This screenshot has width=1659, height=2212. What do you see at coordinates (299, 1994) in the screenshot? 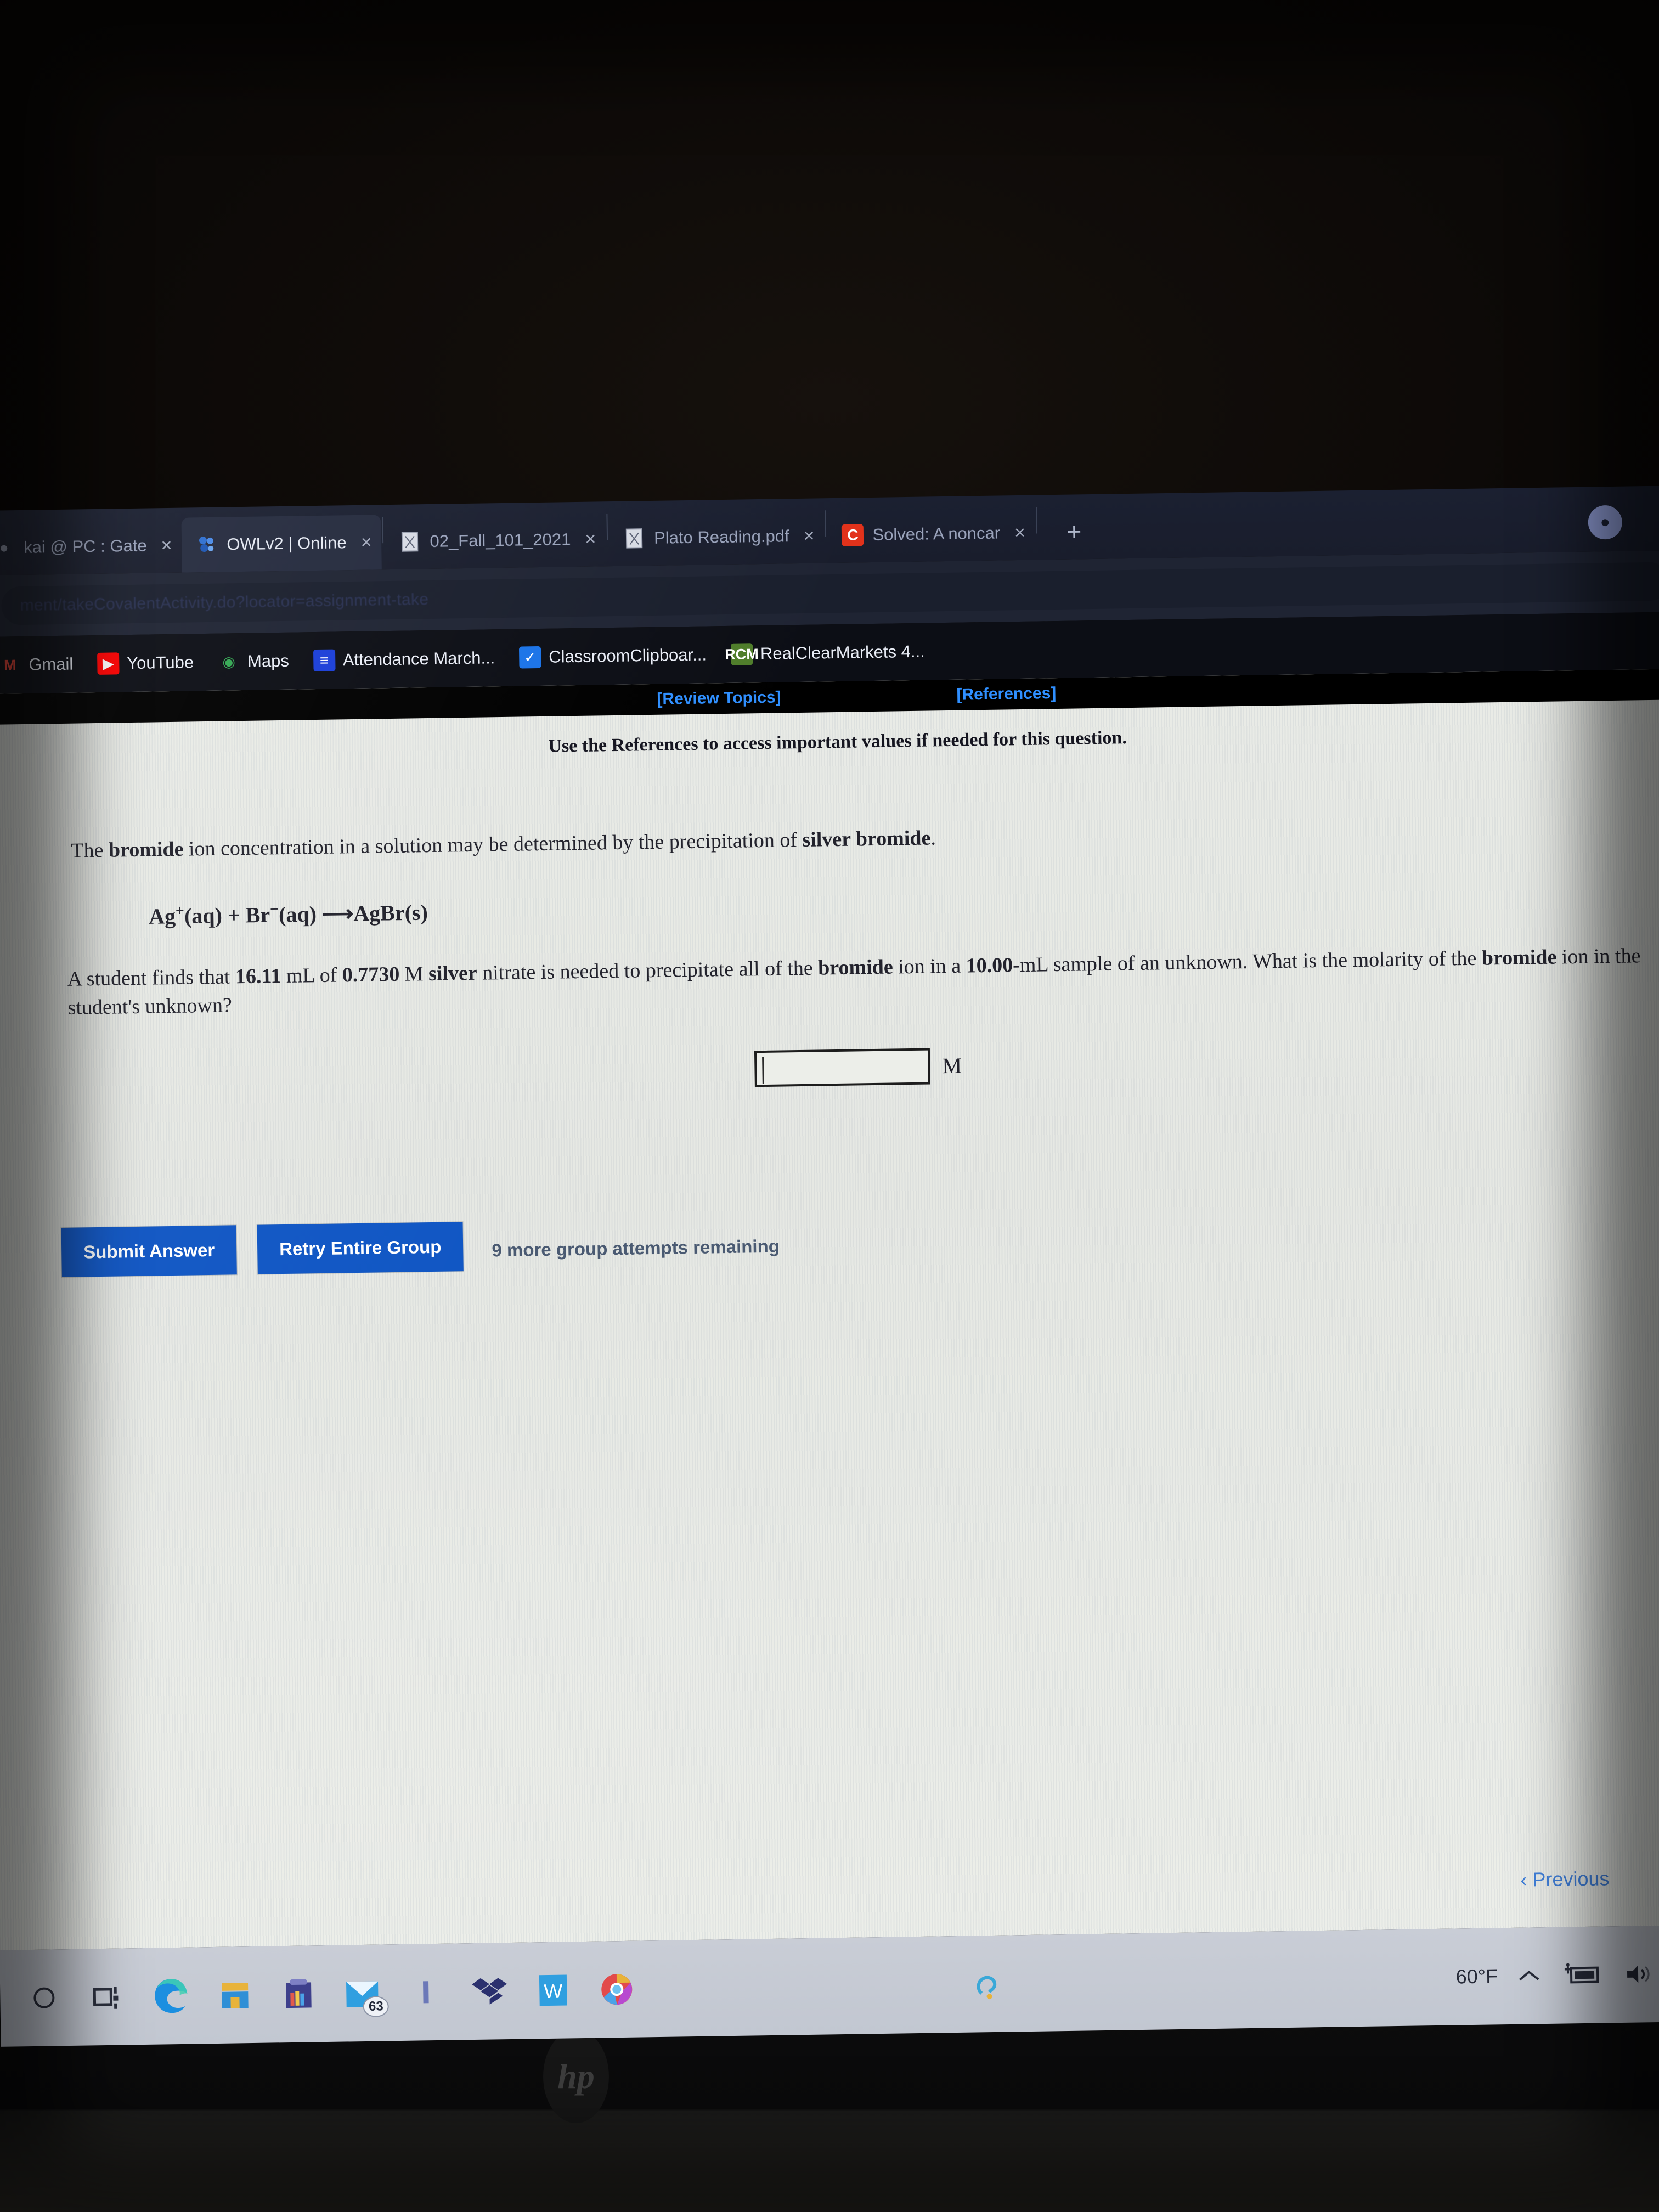
I see `file-explorer-icon` at bounding box center [299, 1994].